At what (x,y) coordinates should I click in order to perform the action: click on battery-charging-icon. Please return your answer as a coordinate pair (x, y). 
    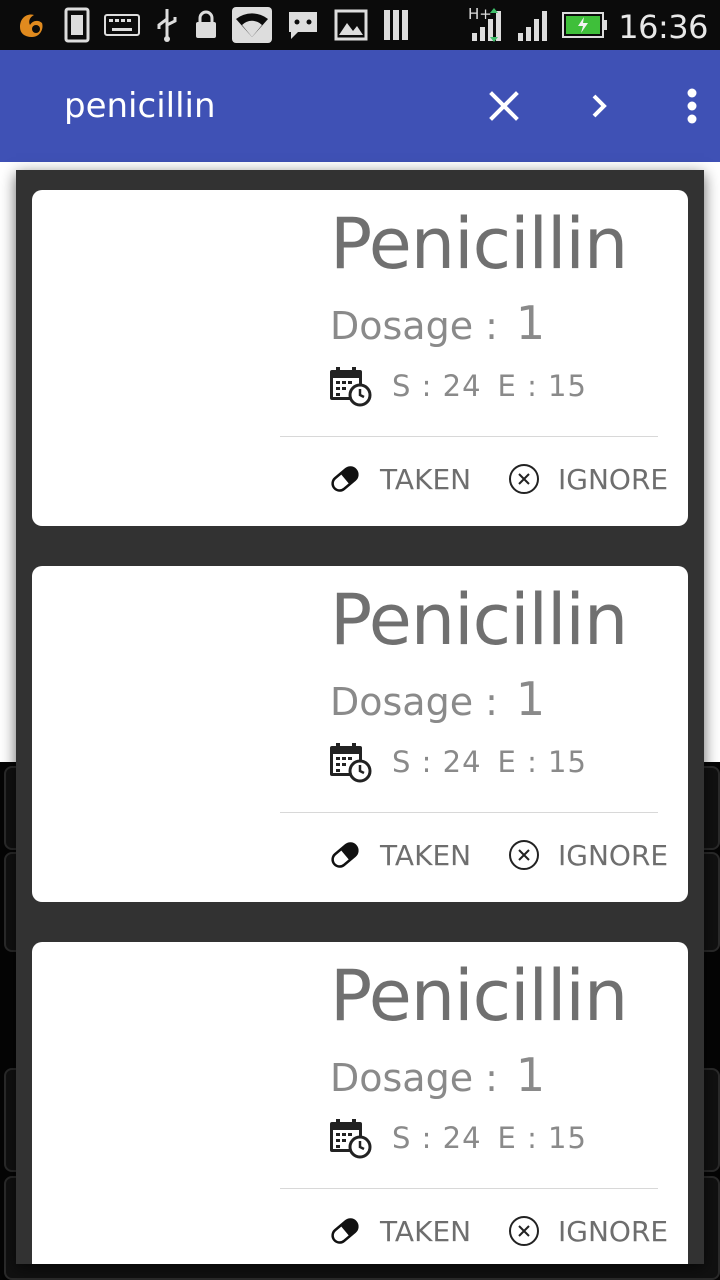
    Looking at the image, I should click on (584, 25).